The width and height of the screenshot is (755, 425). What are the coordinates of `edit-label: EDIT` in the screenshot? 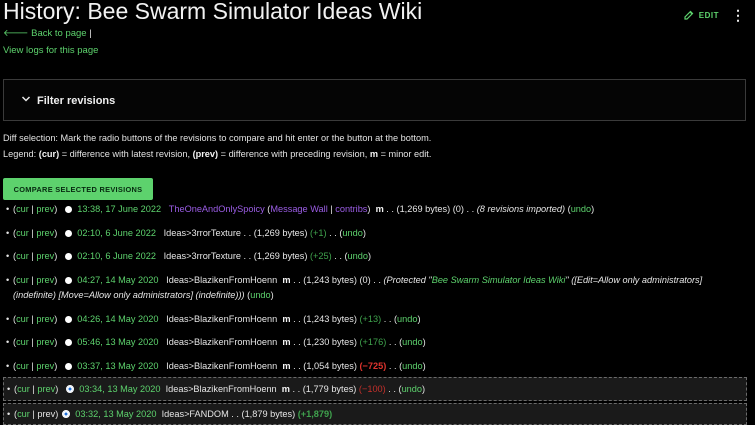 It's located at (708, 15).